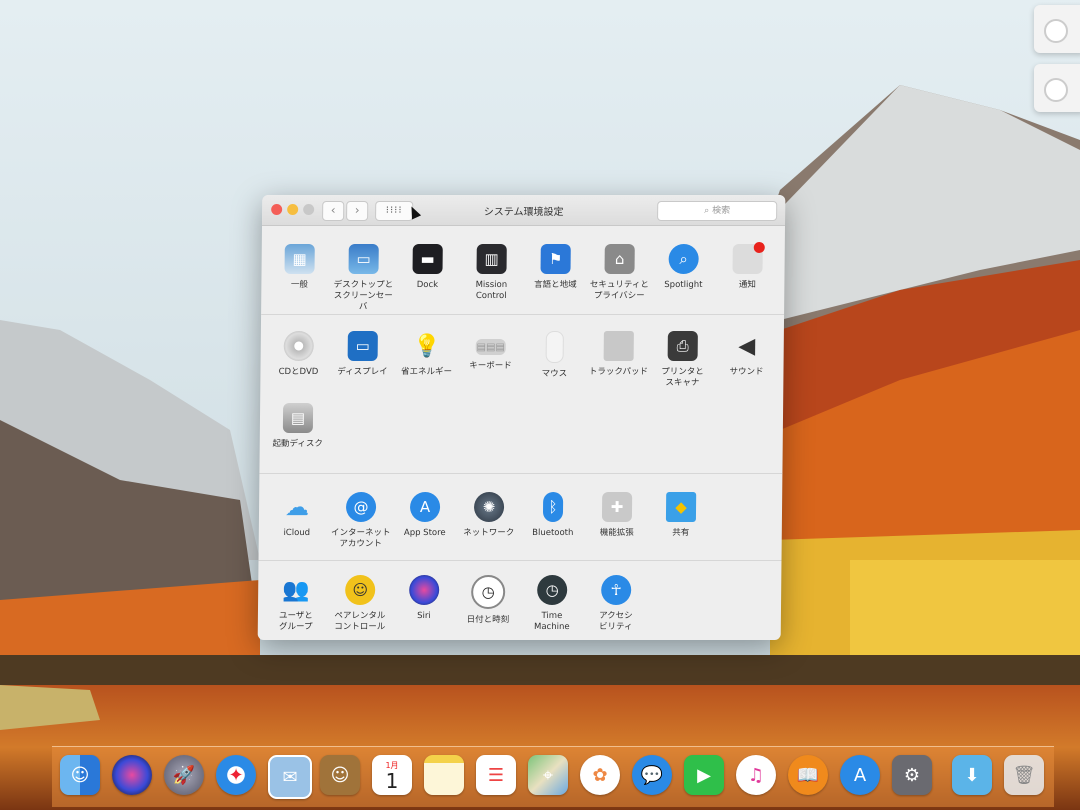 Image resolution: width=1080 pixels, height=810 pixels. Describe the element at coordinates (747, 285) in the screenshot. I see `pref-label: 通知` at that location.